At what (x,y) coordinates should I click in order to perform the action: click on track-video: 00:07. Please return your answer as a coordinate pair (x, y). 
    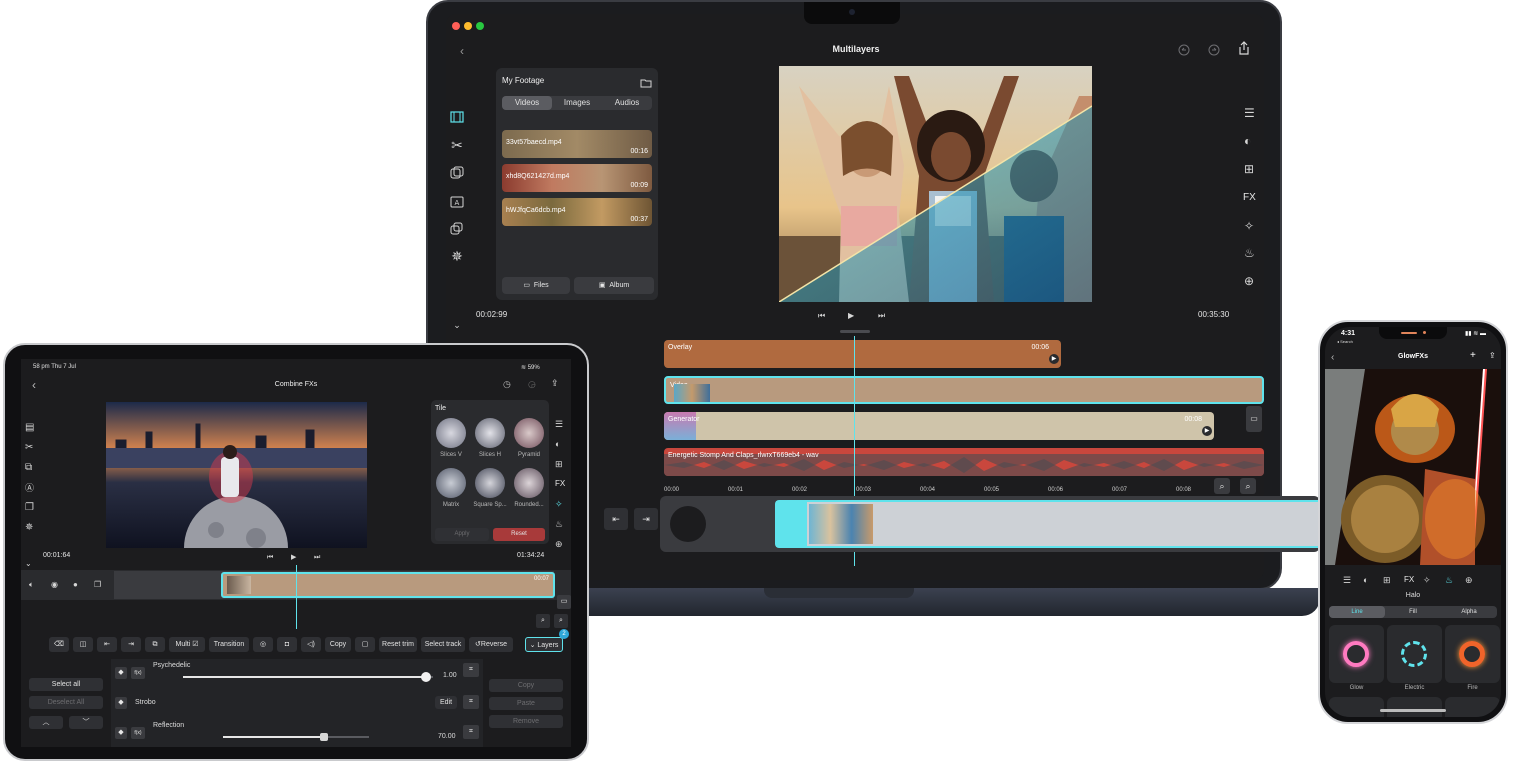
    Looking at the image, I should click on (388, 585).